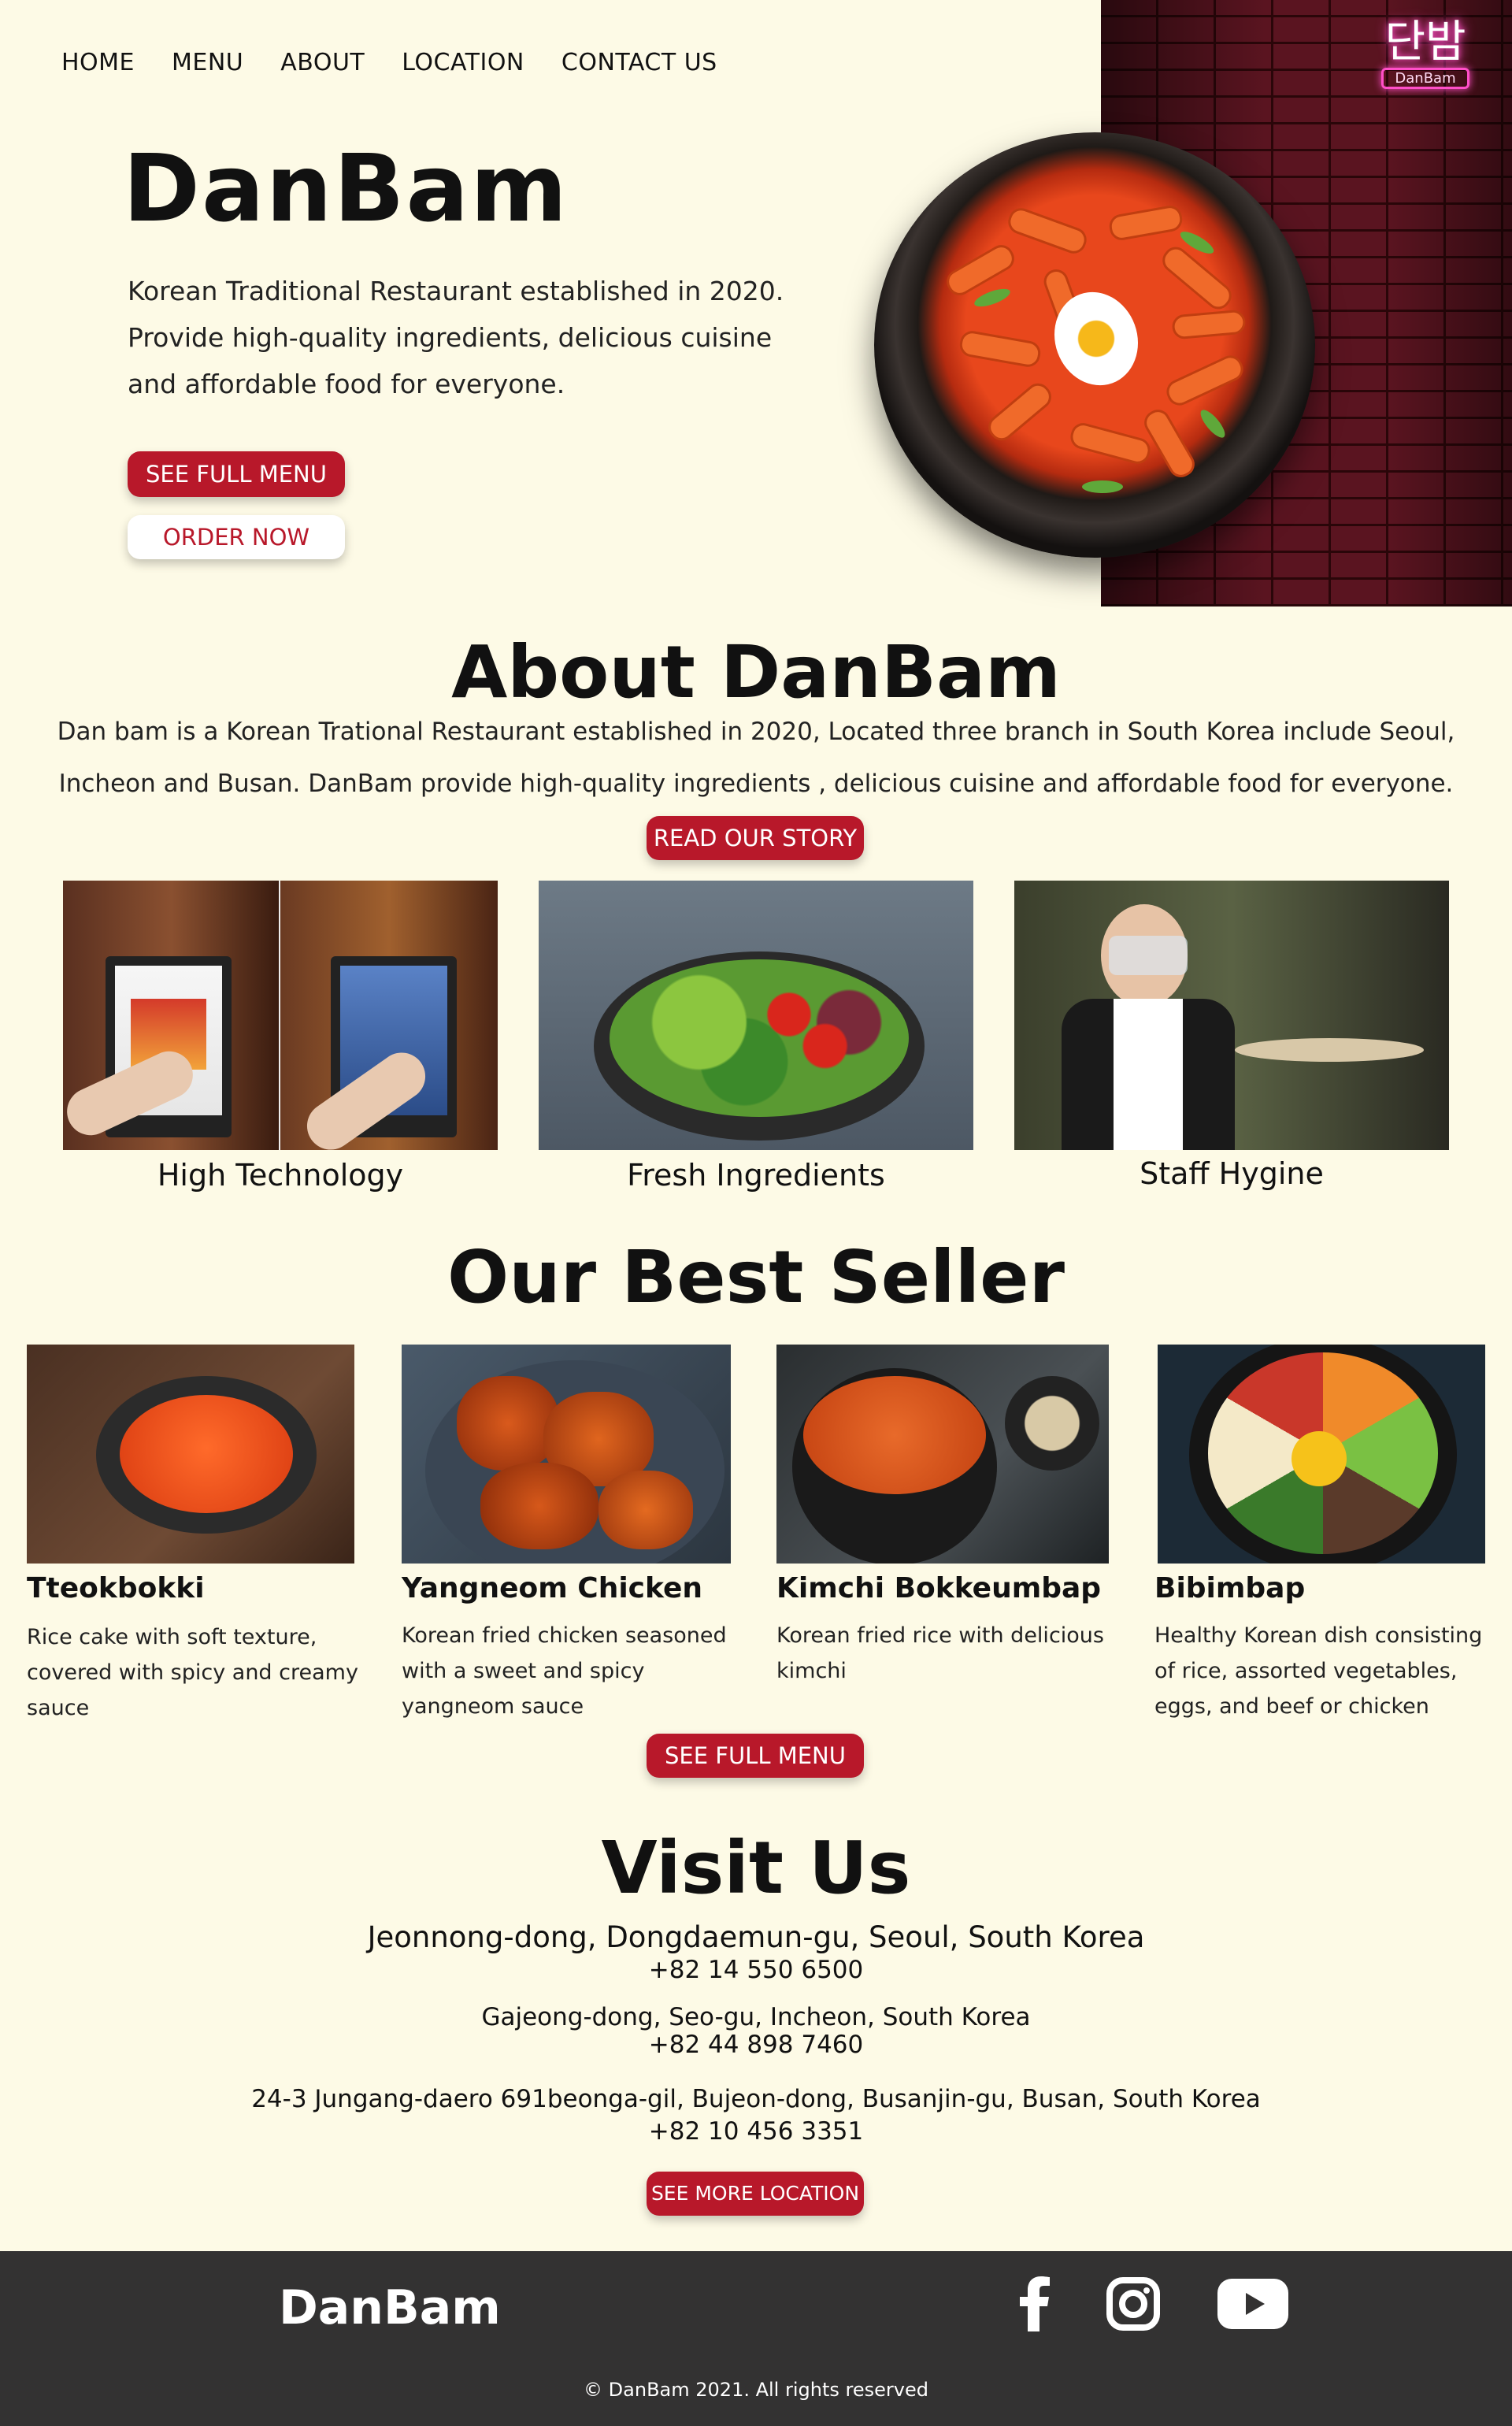 Image resolution: width=1512 pixels, height=2426 pixels. I want to click on footer-brand: DanBam, so click(390, 2307).